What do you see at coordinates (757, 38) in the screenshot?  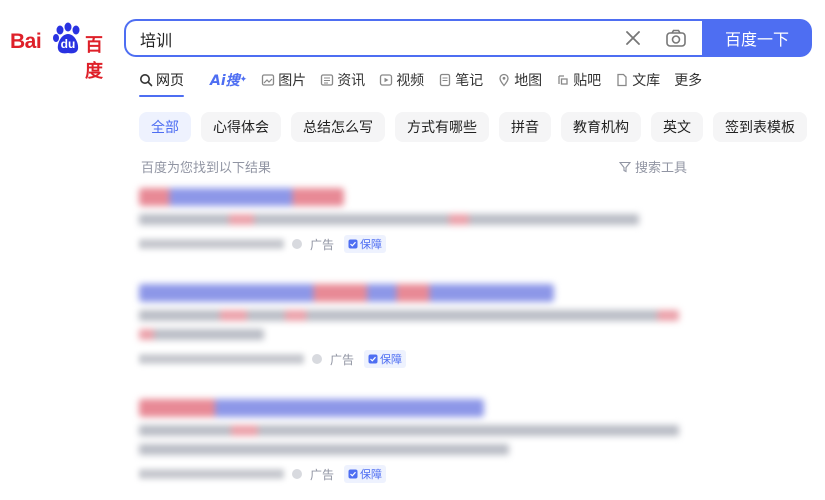 I see `search-button: 百度一下` at bounding box center [757, 38].